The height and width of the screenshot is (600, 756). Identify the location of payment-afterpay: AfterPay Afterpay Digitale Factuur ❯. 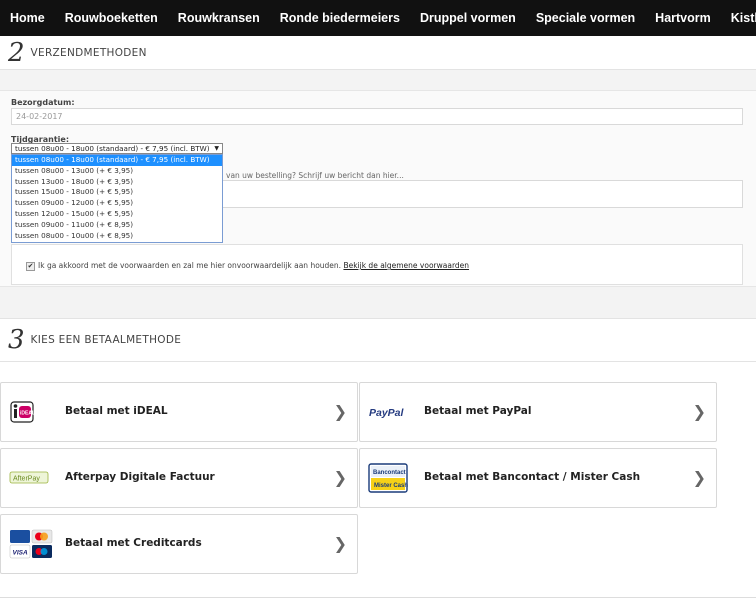
(179, 478).